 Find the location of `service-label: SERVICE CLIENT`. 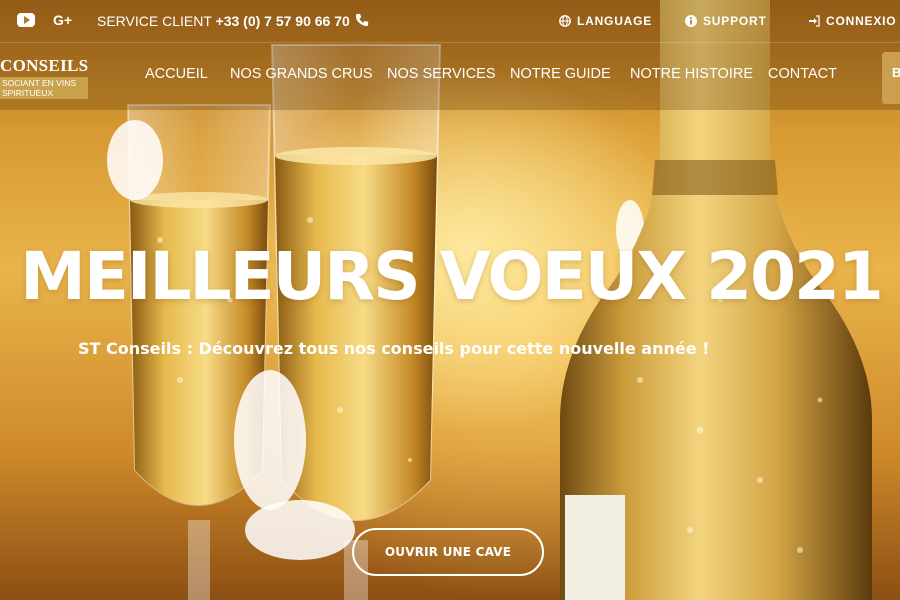

service-label: SERVICE CLIENT is located at coordinates (154, 21).